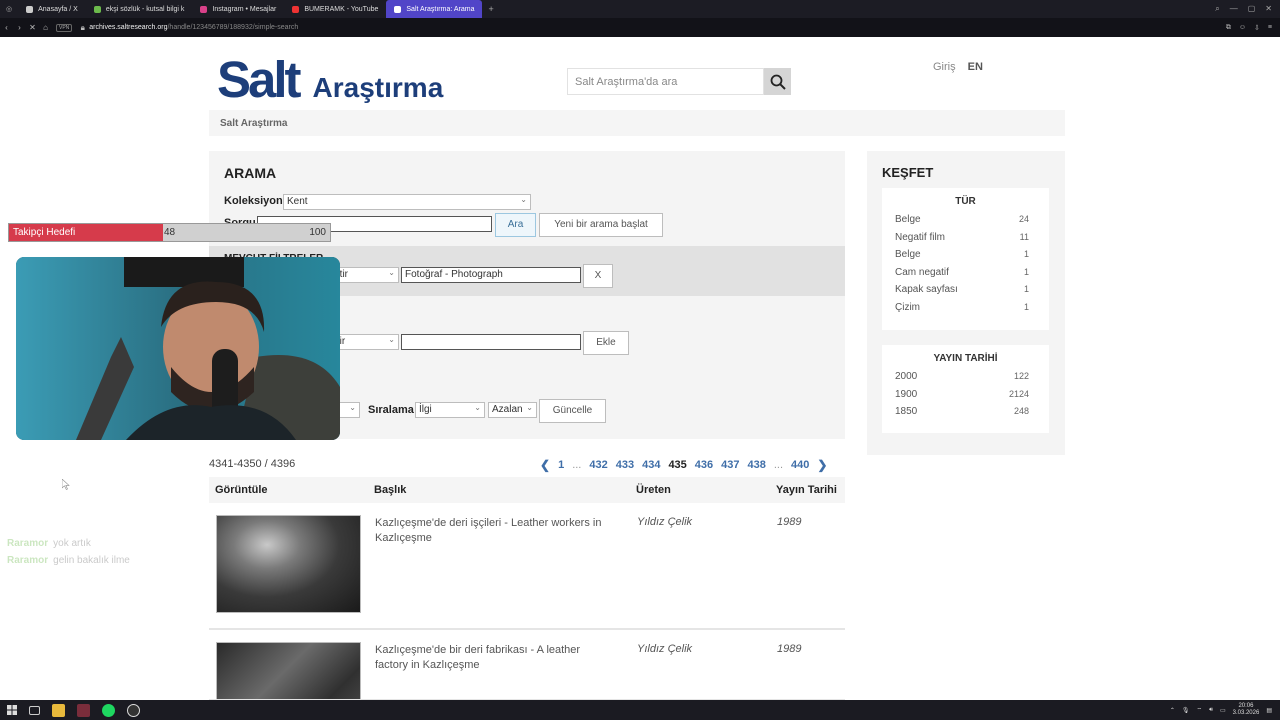 This screenshot has height=720, width=1280. Describe the element at coordinates (407, 202) in the screenshot. I see `collection-select: Kent ⌄` at that location.